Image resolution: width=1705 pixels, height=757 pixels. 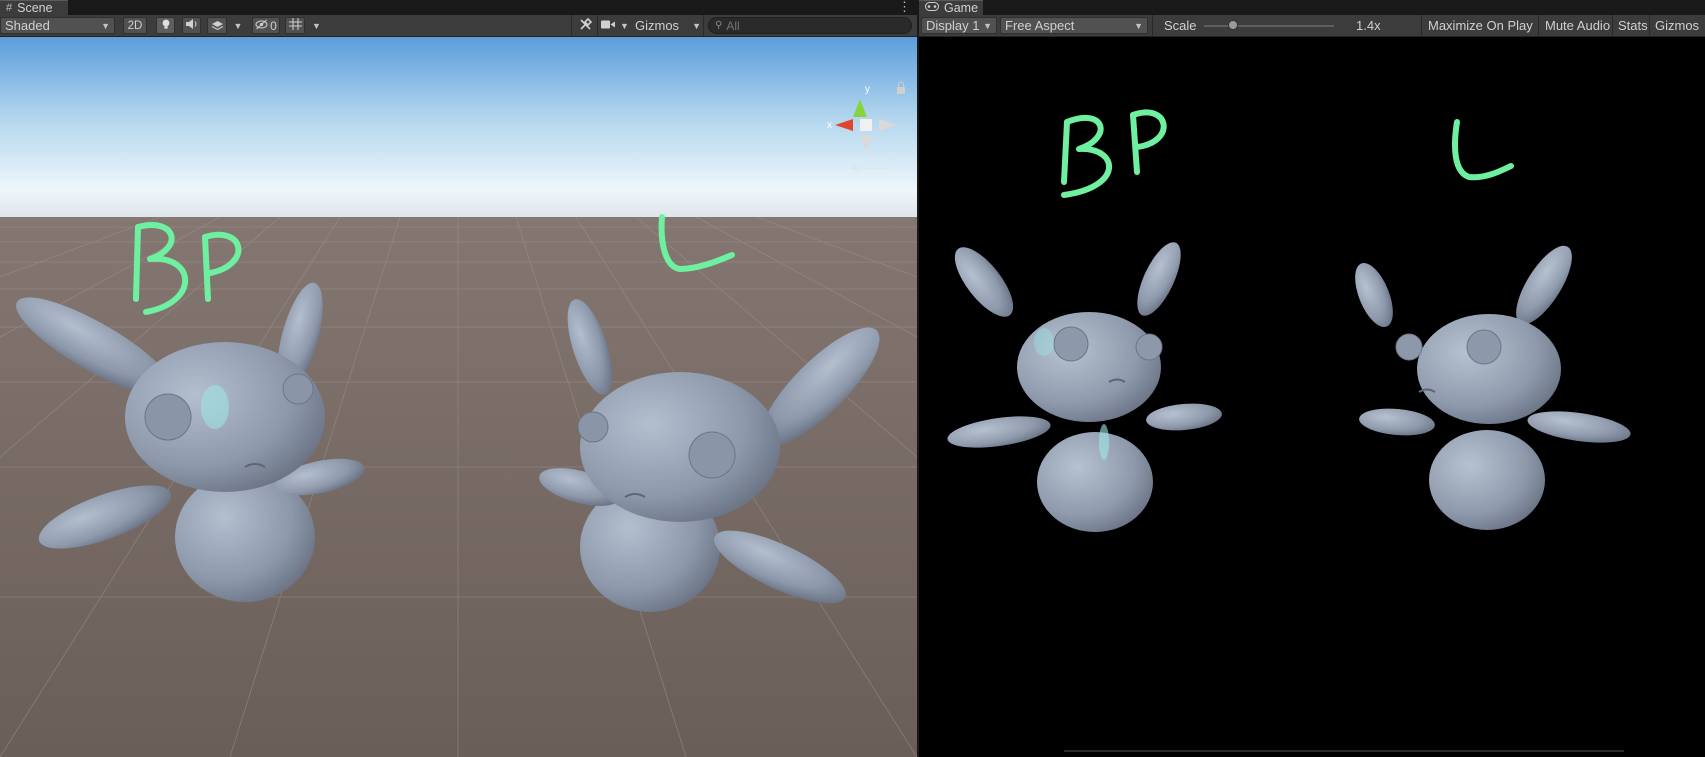 I want to click on tools-button, so click(x=585, y=25).